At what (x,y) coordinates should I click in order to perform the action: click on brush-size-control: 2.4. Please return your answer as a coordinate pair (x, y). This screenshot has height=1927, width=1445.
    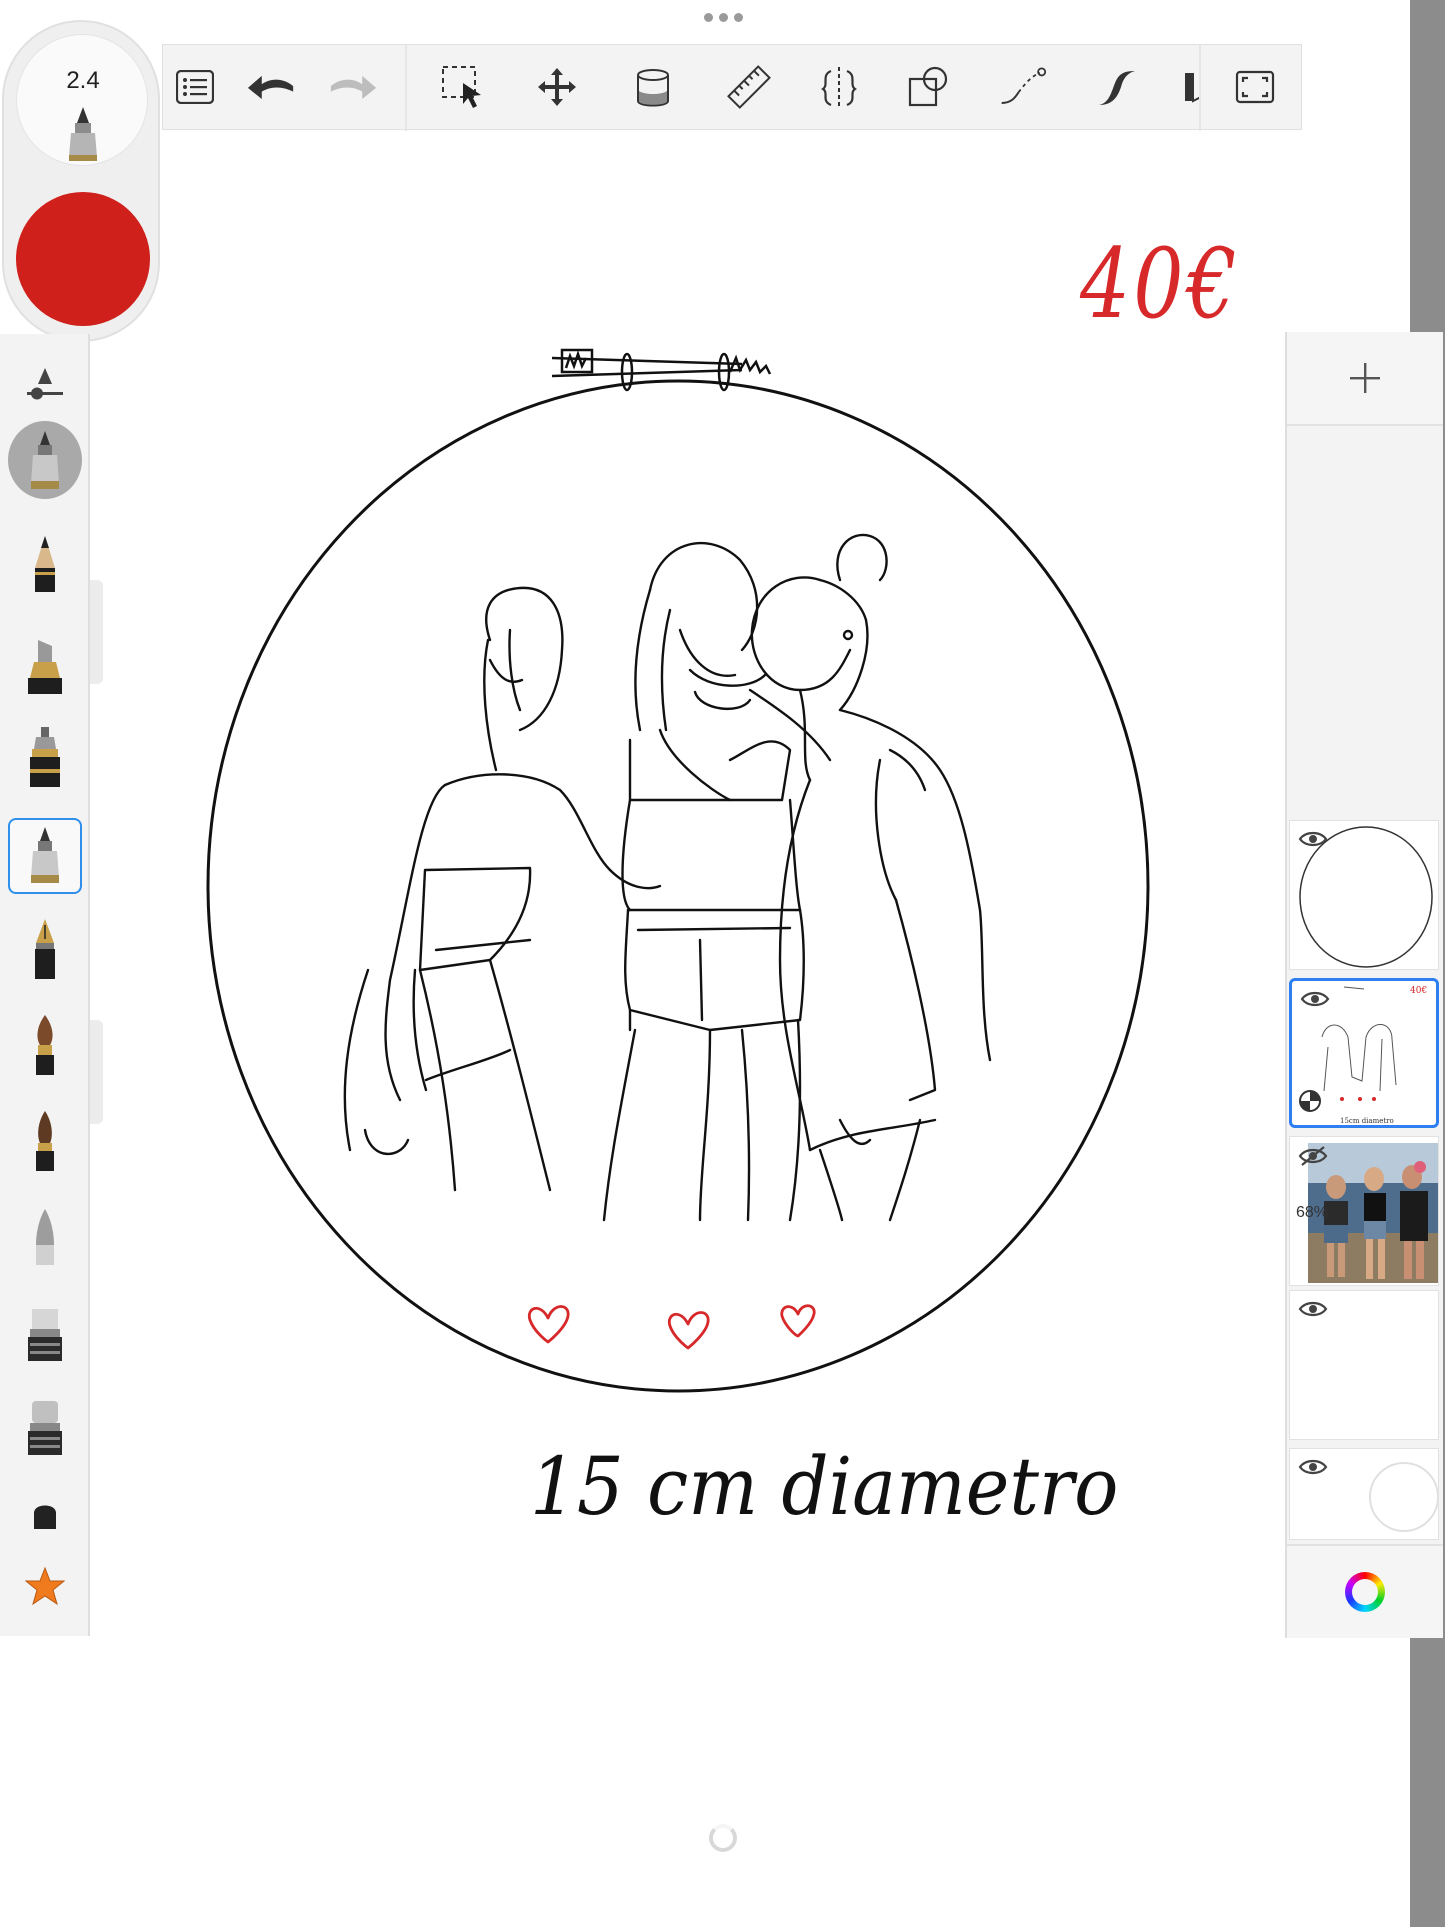
    Looking at the image, I should click on (82, 100).